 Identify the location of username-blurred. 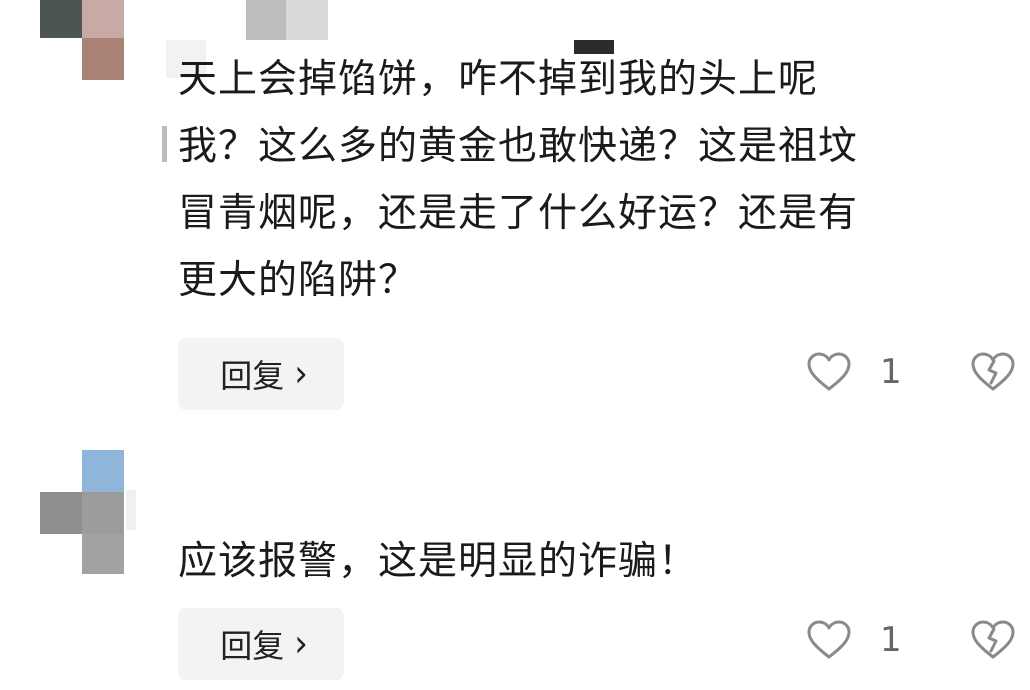
(287, 20).